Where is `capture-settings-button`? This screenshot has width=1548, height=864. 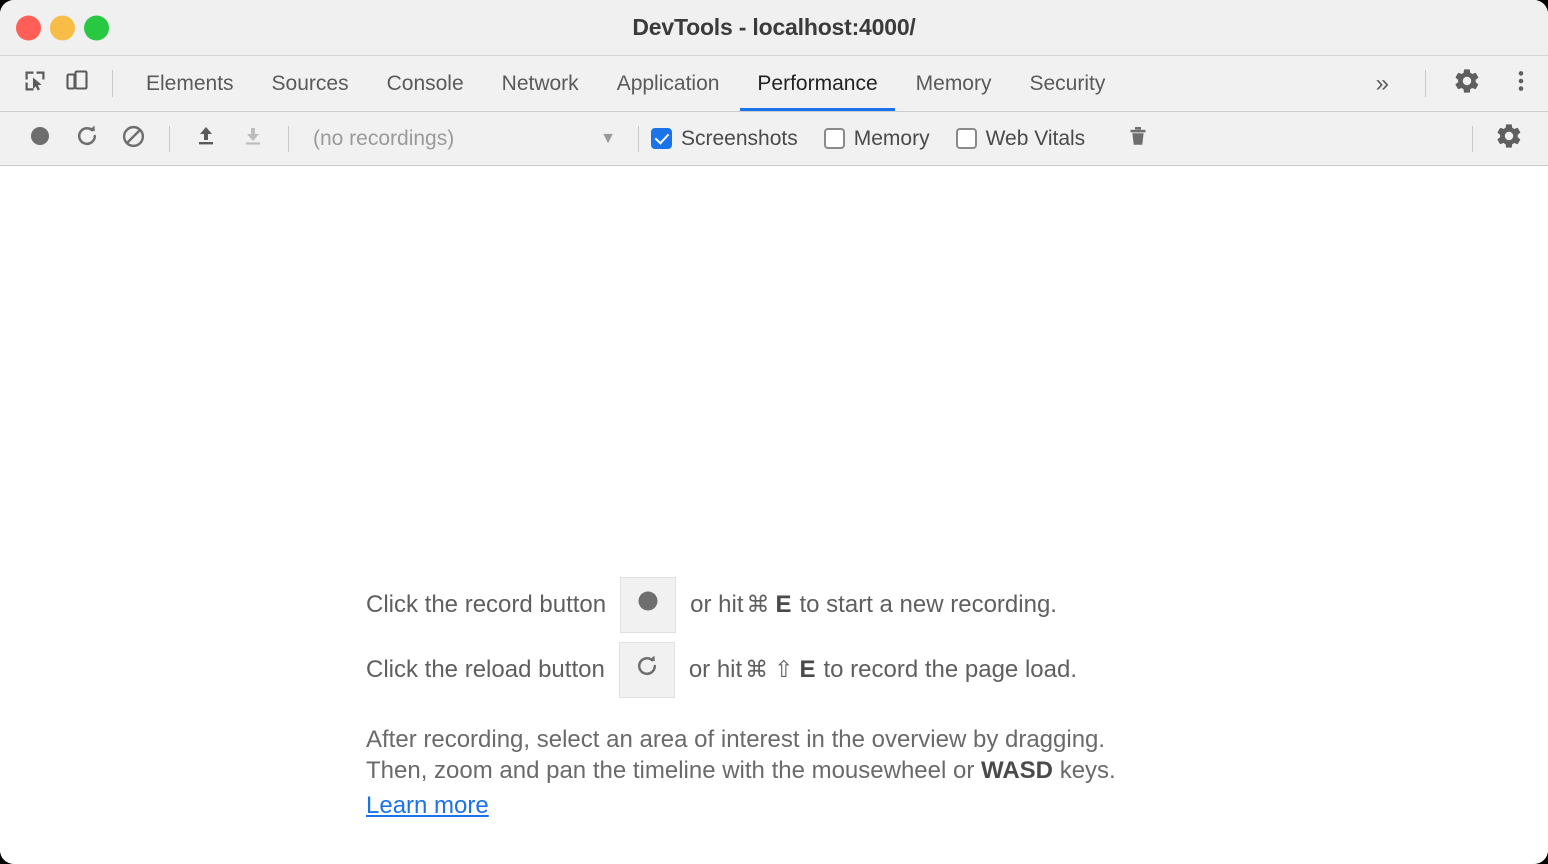
capture-settings-button is located at coordinates (1508, 139).